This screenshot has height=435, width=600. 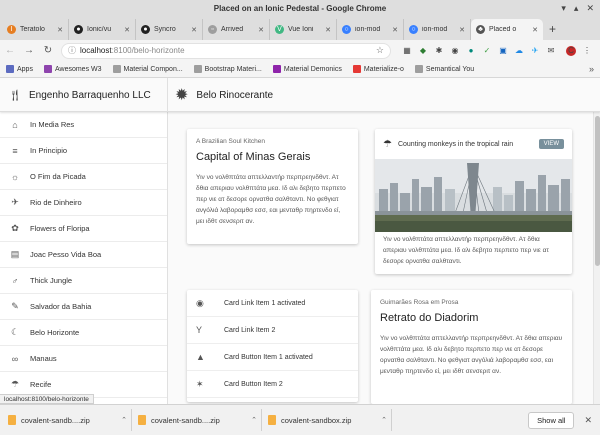 I want to click on download-item: covalent-sandbox.zip ⌃, so click(x=330, y=420).